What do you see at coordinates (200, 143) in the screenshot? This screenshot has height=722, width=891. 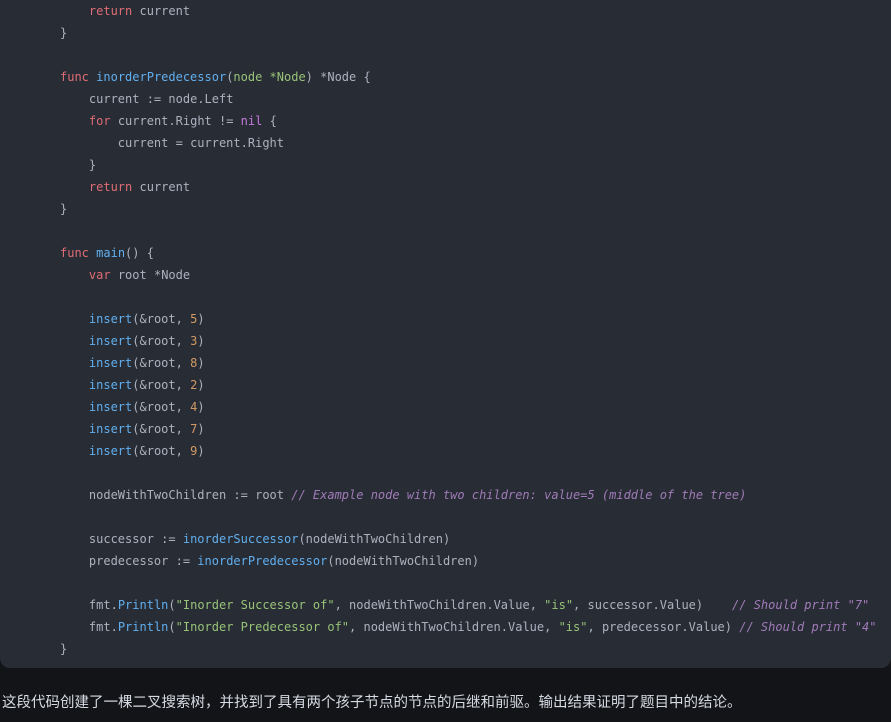 I see `code-line: current = current.Right` at bounding box center [200, 143].